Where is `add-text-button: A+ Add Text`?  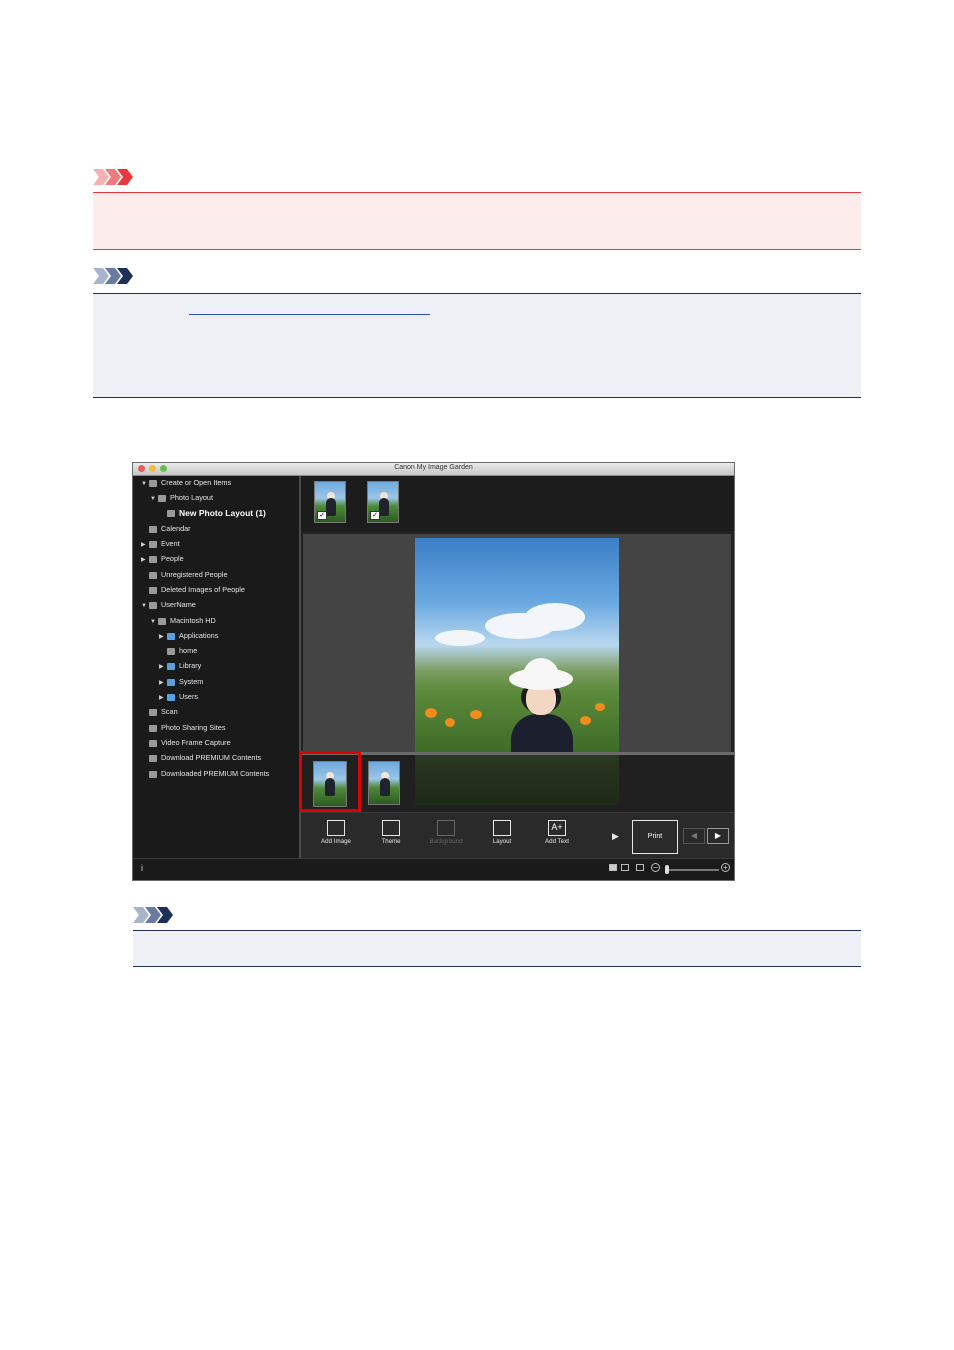 add-text-button: A+ Add Text is located at coordinates (557, 836).